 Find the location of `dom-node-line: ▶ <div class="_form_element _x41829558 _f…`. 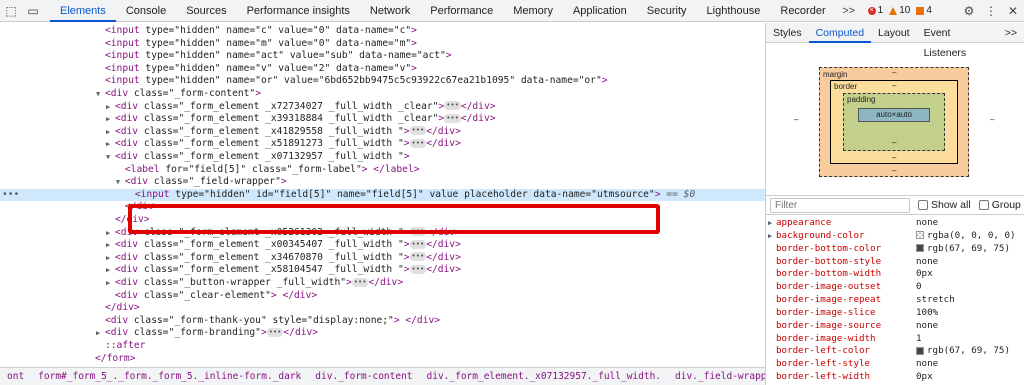

dom-node-line: ▶ <div class="_form_element _x41829558 _f… is located at coordinates (382, 132).